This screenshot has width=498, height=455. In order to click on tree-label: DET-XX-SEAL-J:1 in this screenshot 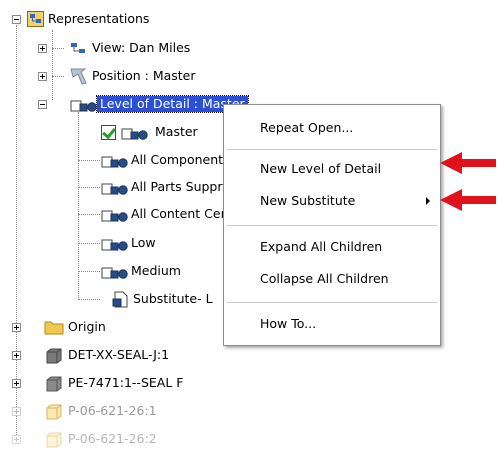, I will do `click(119, 354)`.